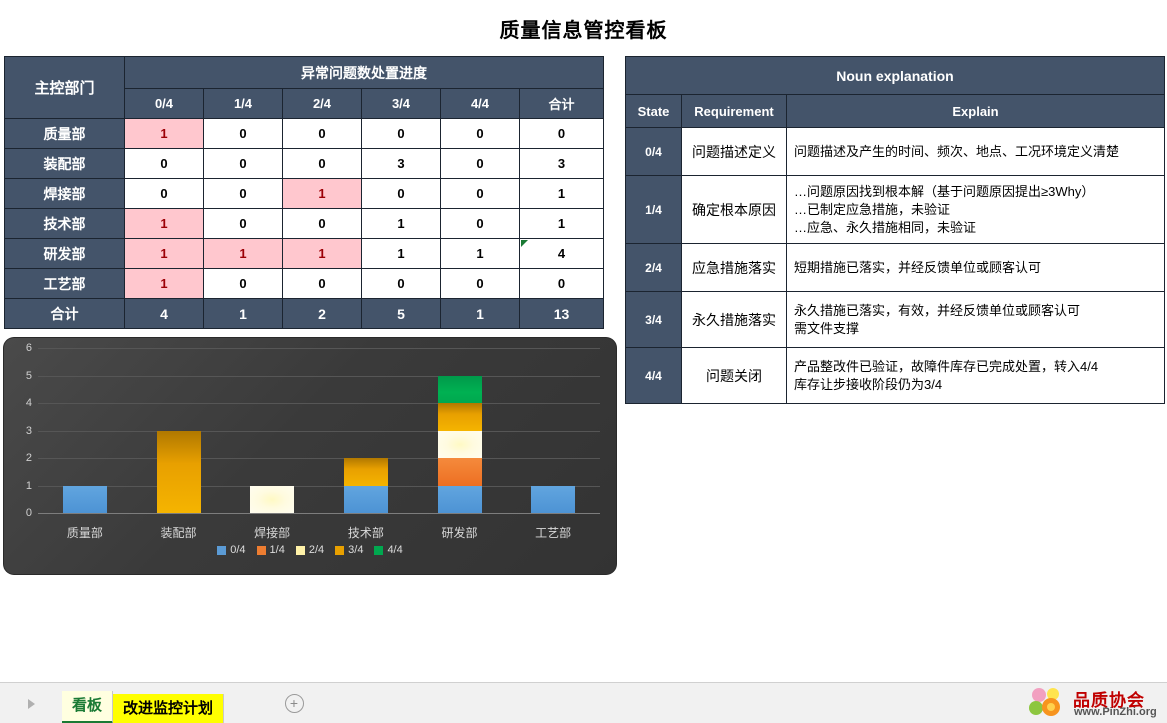 Image resolution: width=1167 pixels, height=723 pixels. What do you see at coordinates (388, 550) in the screenshot?
I see `legend-item-4: 4/4` at bounding box center [388, 550].